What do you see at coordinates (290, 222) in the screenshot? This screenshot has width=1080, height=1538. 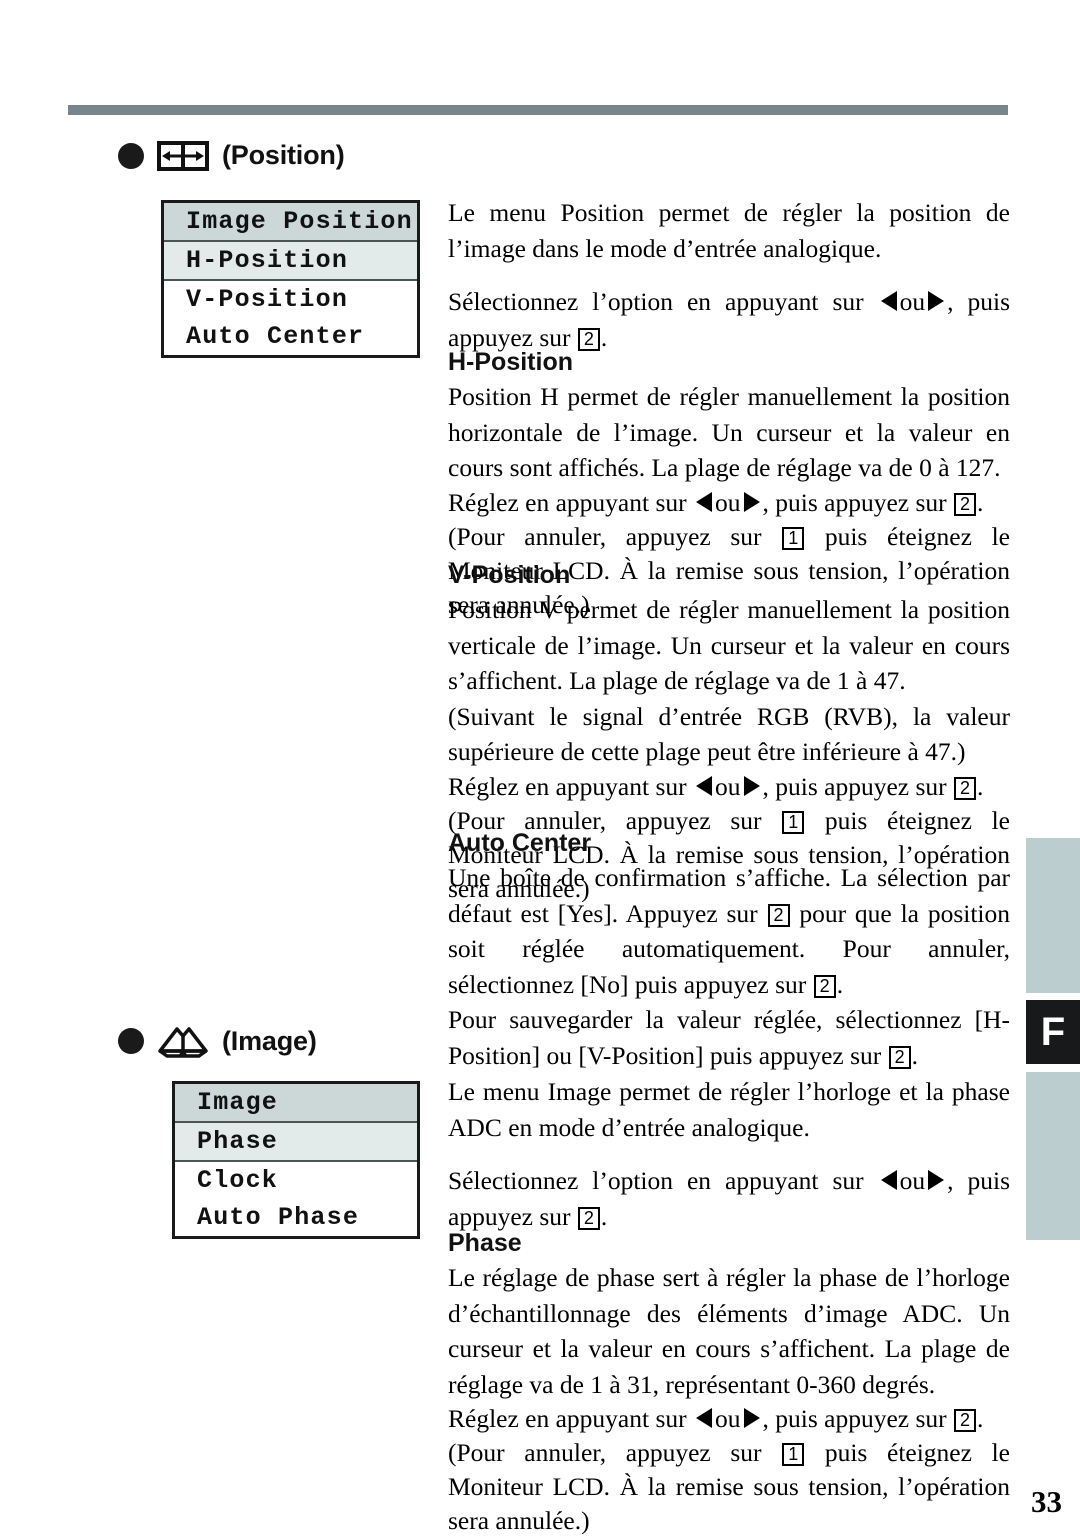 I see `osd-row: Image Position` at bounding box center [290, 222].